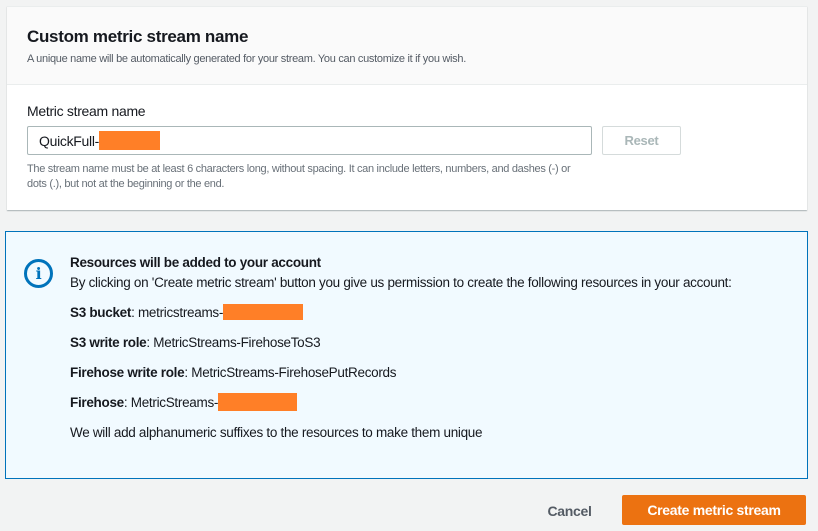 This screenshot has height=531, width=818. I want to click on resource-s3-bucket: S3 bucket: metricstreams-, so click(430, 313).